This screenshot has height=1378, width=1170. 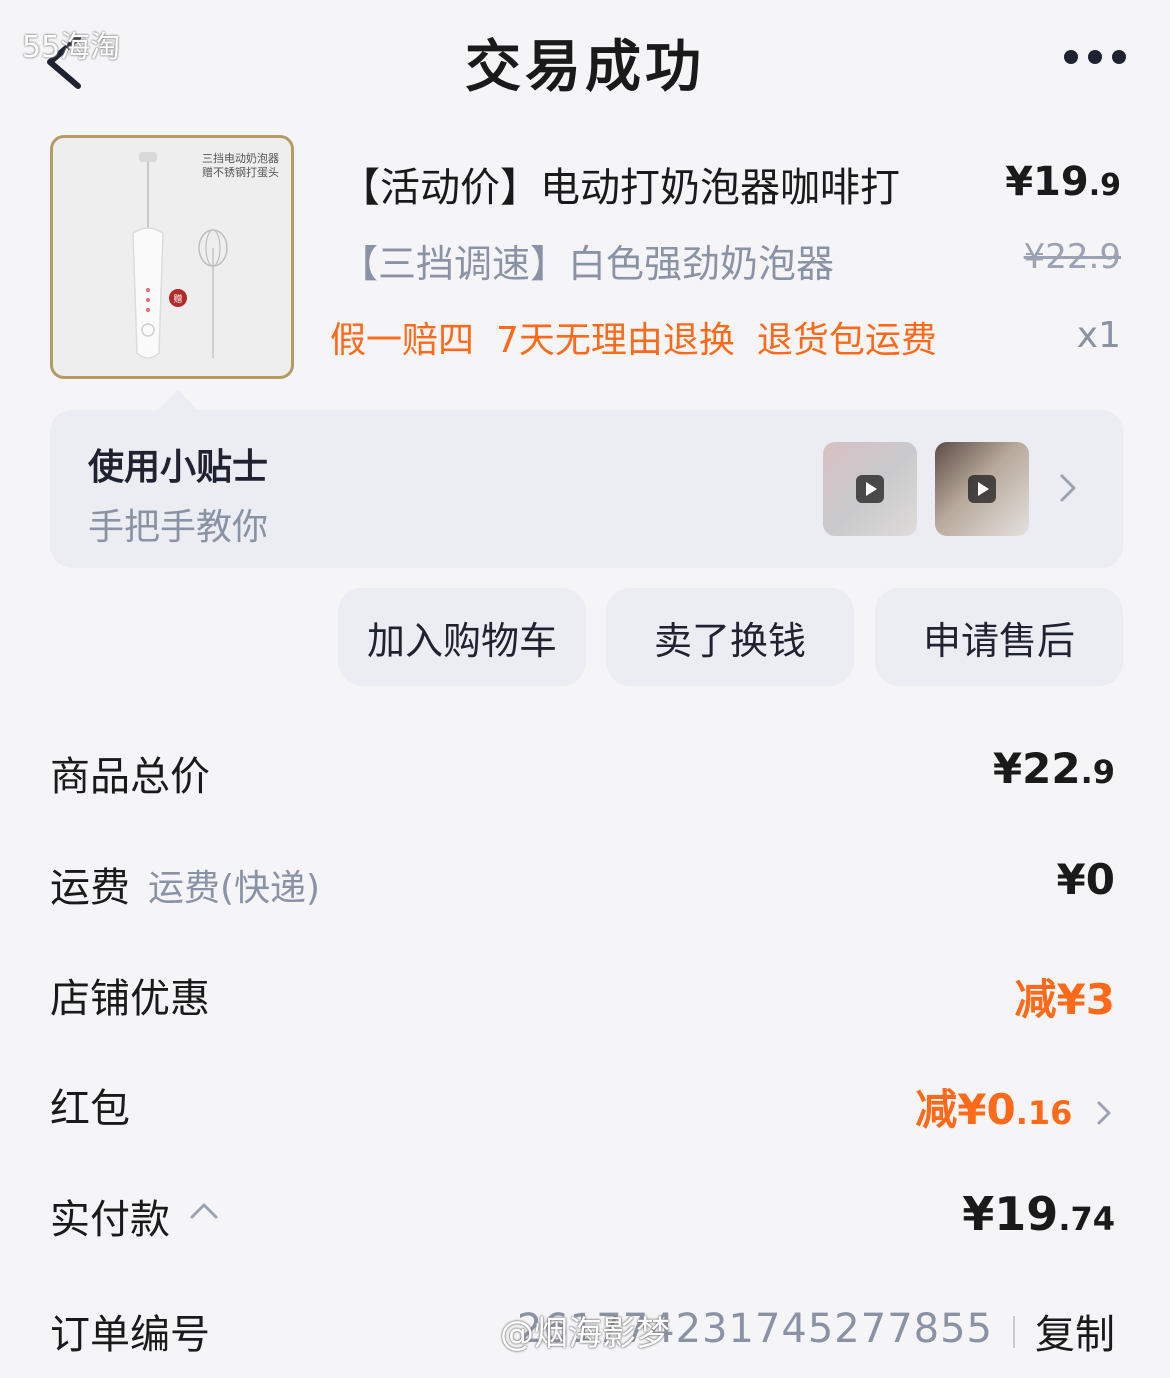 I want to click on chevron-up-icon, so click(x=204, y=1211).